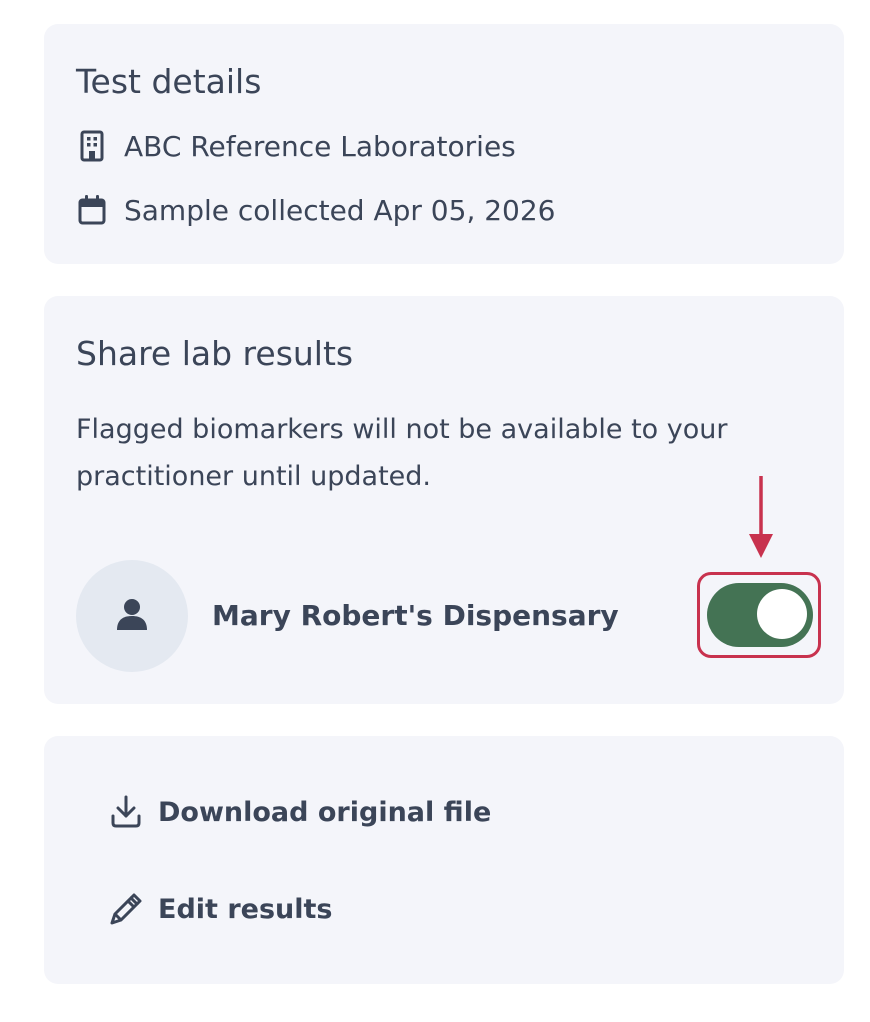 The height and width of the screenshot is (1022, 870). Describe the element at coordinates (126, 909) in the screenshot. I see `pencil-icon` at that location.